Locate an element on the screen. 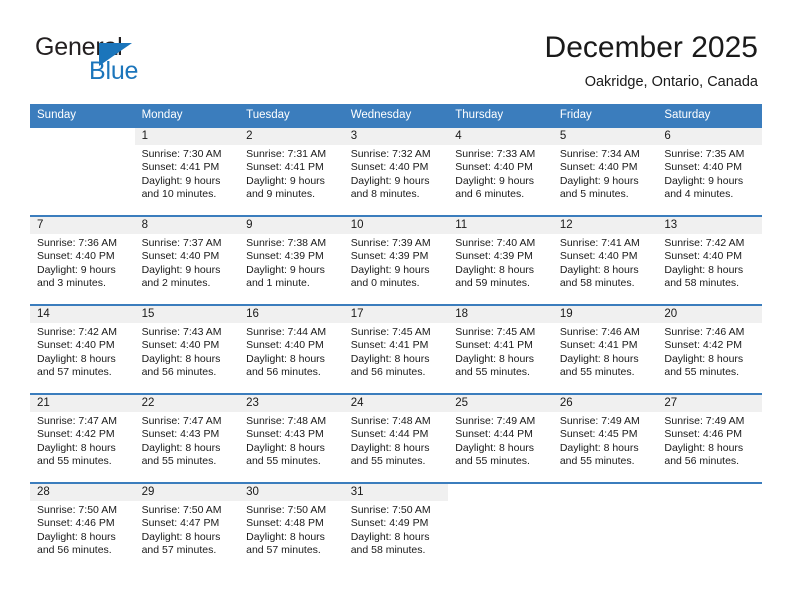 This screenshot has height=612, width=792. day-number: 12 is located at coordinates (605, 225).